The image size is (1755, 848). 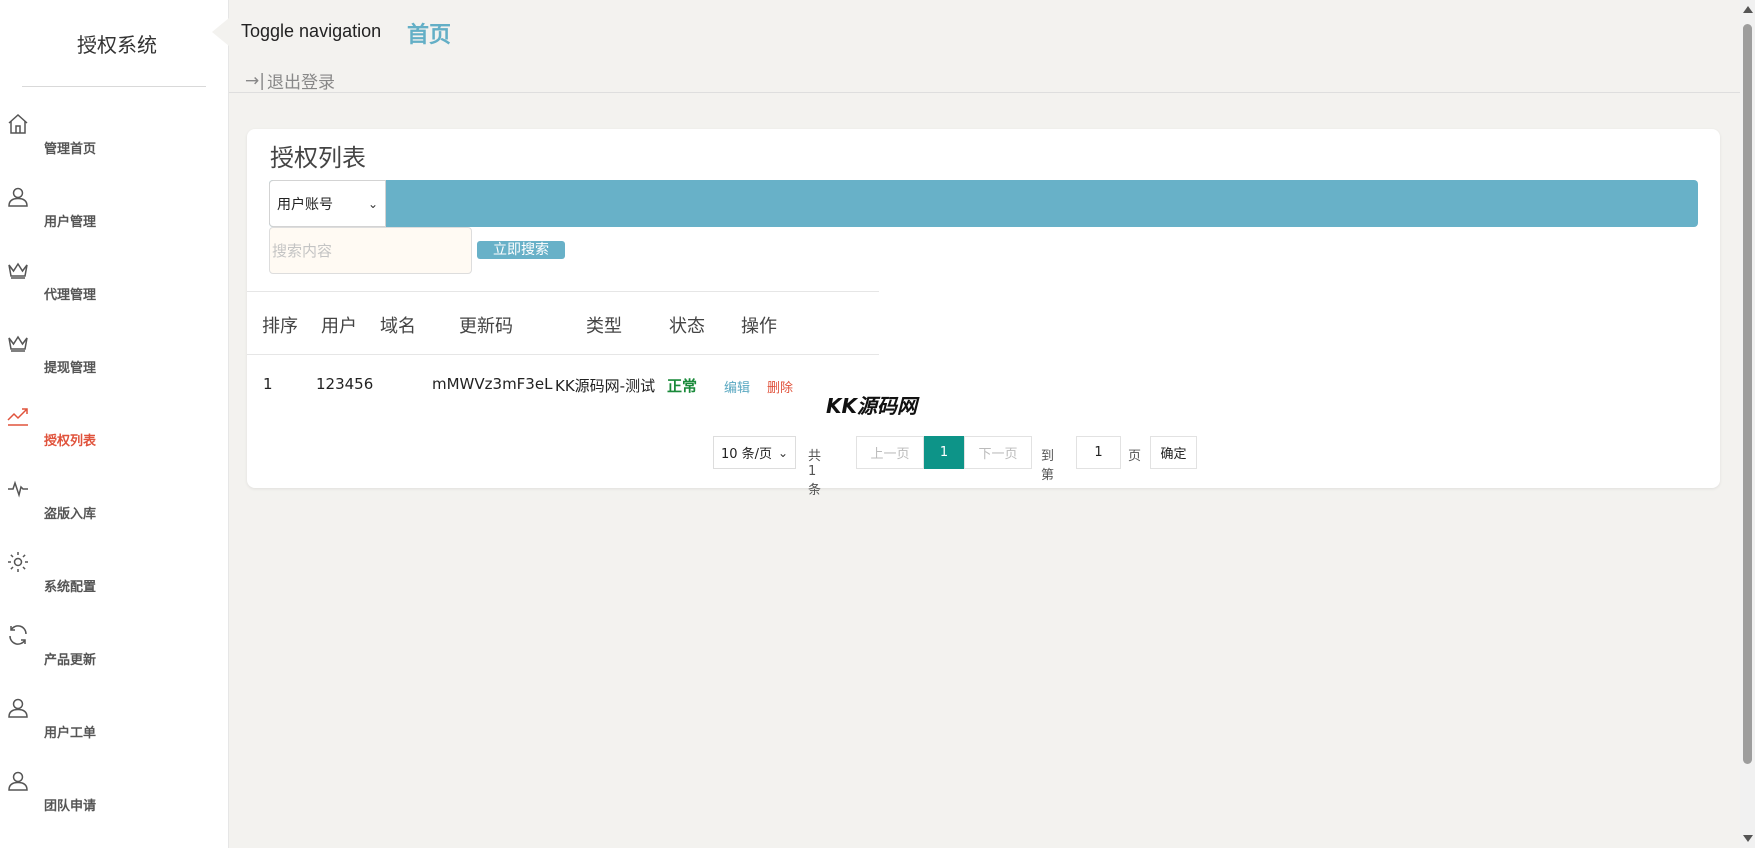 What do you see at coordinates (18, 489) in the screenshot?
I see `pulse-icon` at bounding box center [18, 489].